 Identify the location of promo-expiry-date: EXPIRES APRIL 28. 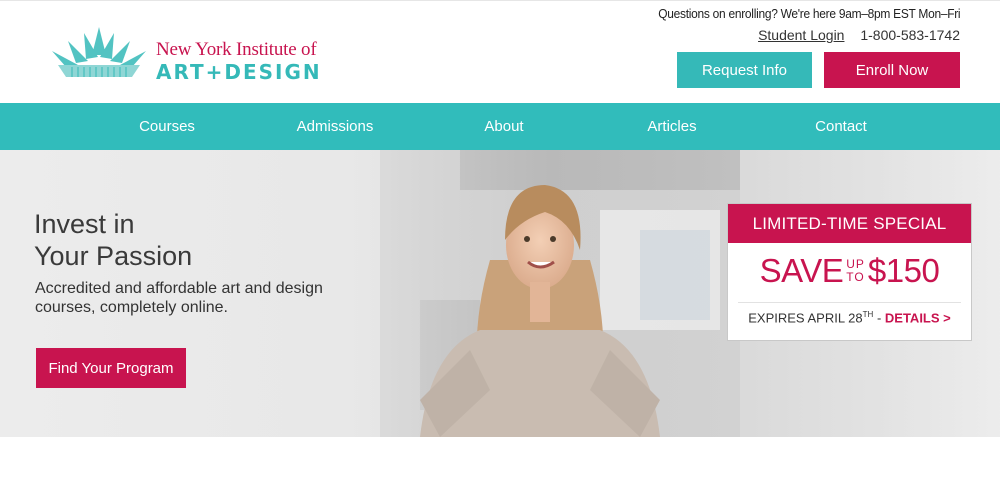
(805, 318).